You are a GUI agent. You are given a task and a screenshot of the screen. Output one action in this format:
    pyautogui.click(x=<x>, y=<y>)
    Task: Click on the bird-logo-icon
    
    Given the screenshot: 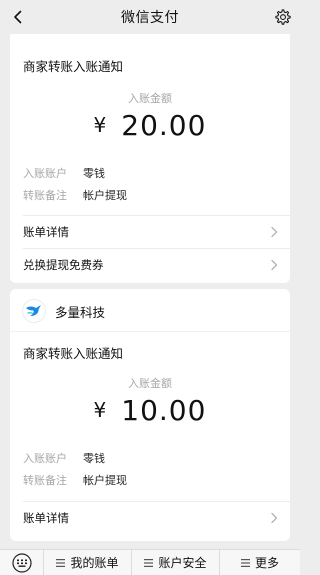 What is the action you would take?
    pyautogui.click(x=34, y=311)
    